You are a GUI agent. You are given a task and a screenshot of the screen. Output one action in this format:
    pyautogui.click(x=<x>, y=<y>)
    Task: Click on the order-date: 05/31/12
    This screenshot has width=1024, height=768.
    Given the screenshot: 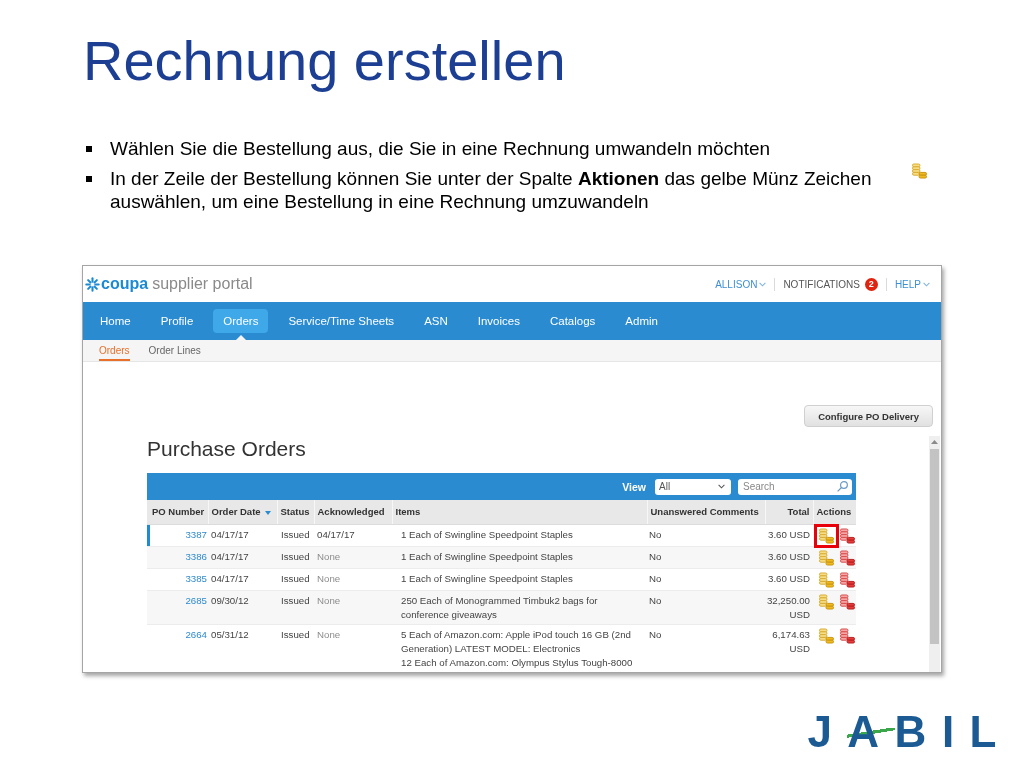 What is the action you would take?
    pyautogui.click(x=242, y=648)
    